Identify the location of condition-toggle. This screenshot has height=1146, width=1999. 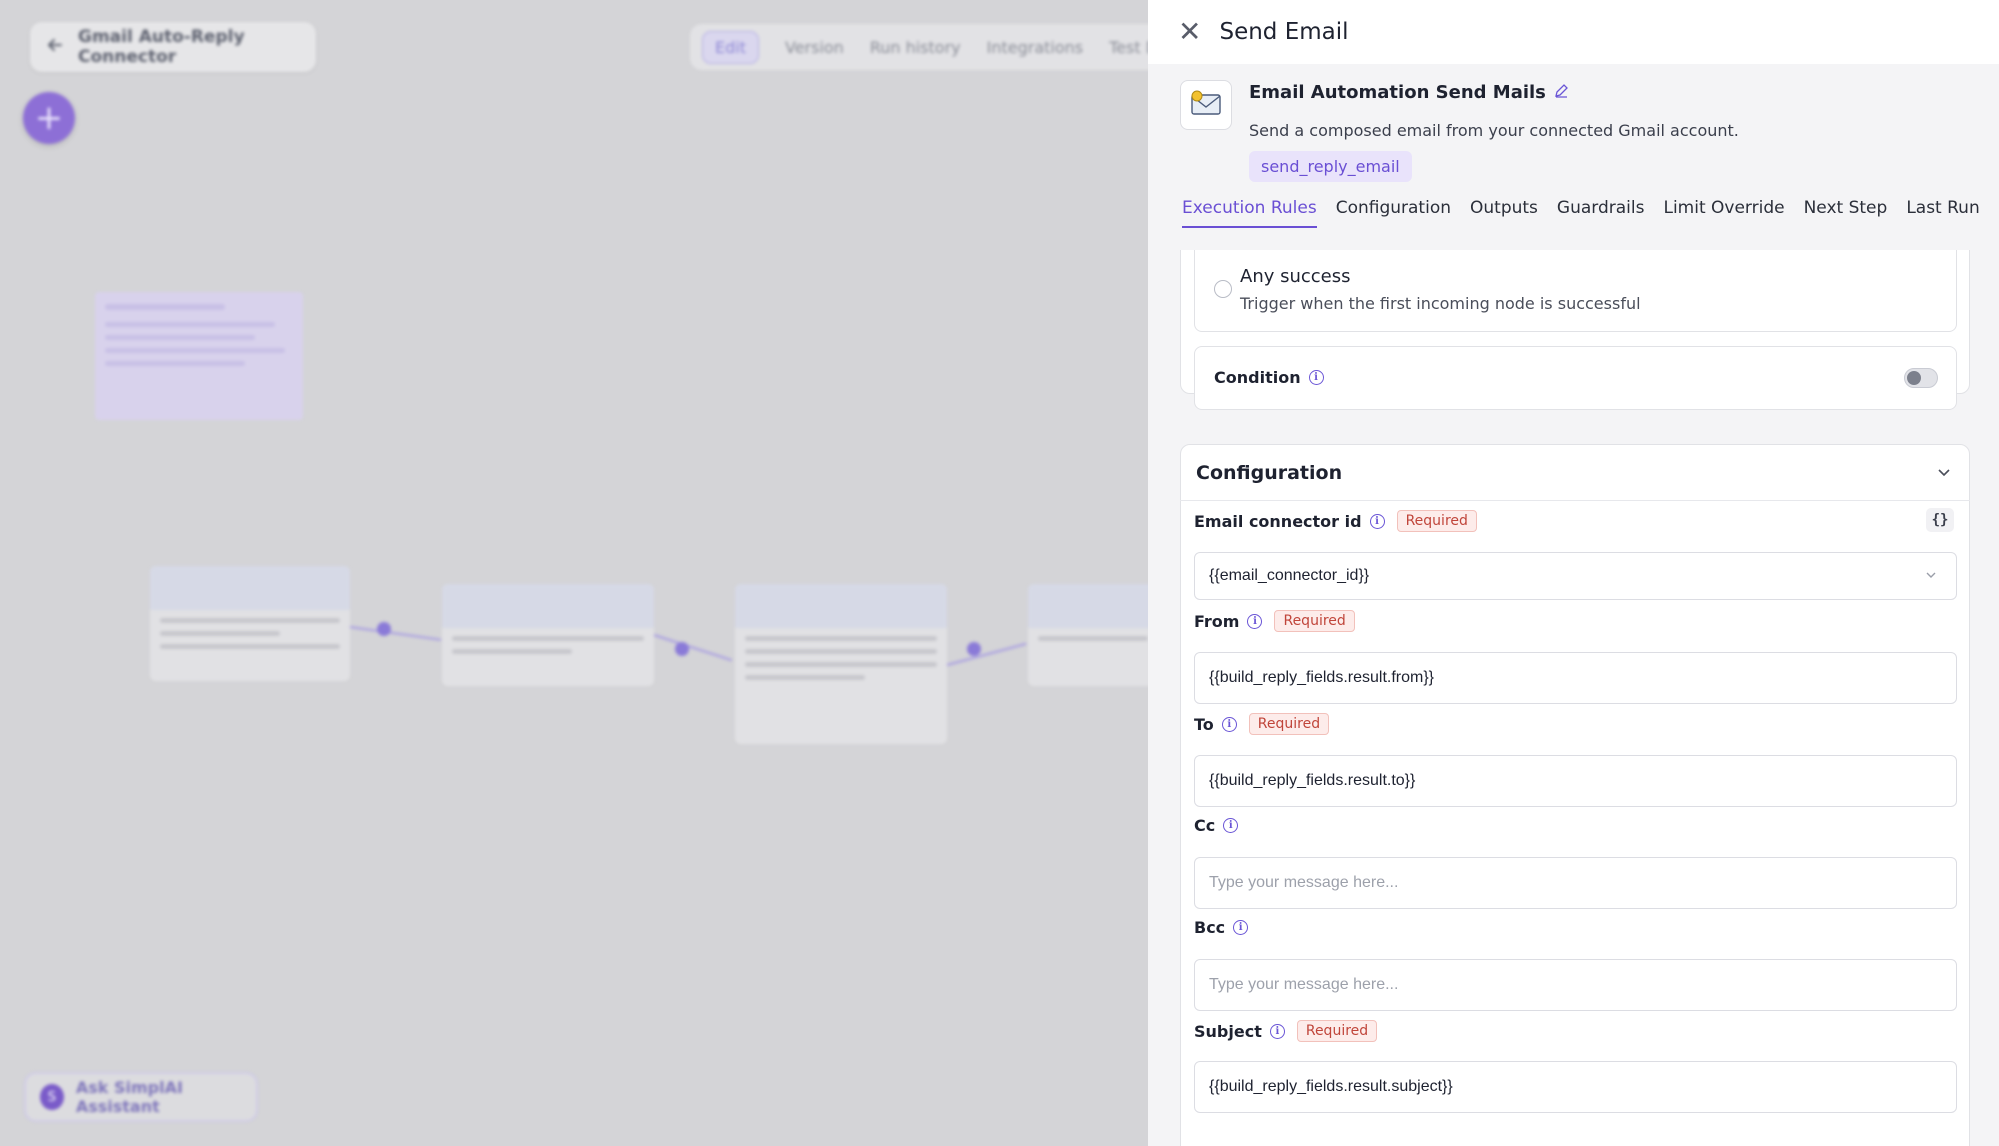
(1921, 378).